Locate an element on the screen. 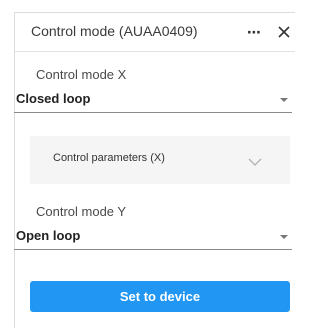  chevron-down-icon is located at coordinates (255, 160).